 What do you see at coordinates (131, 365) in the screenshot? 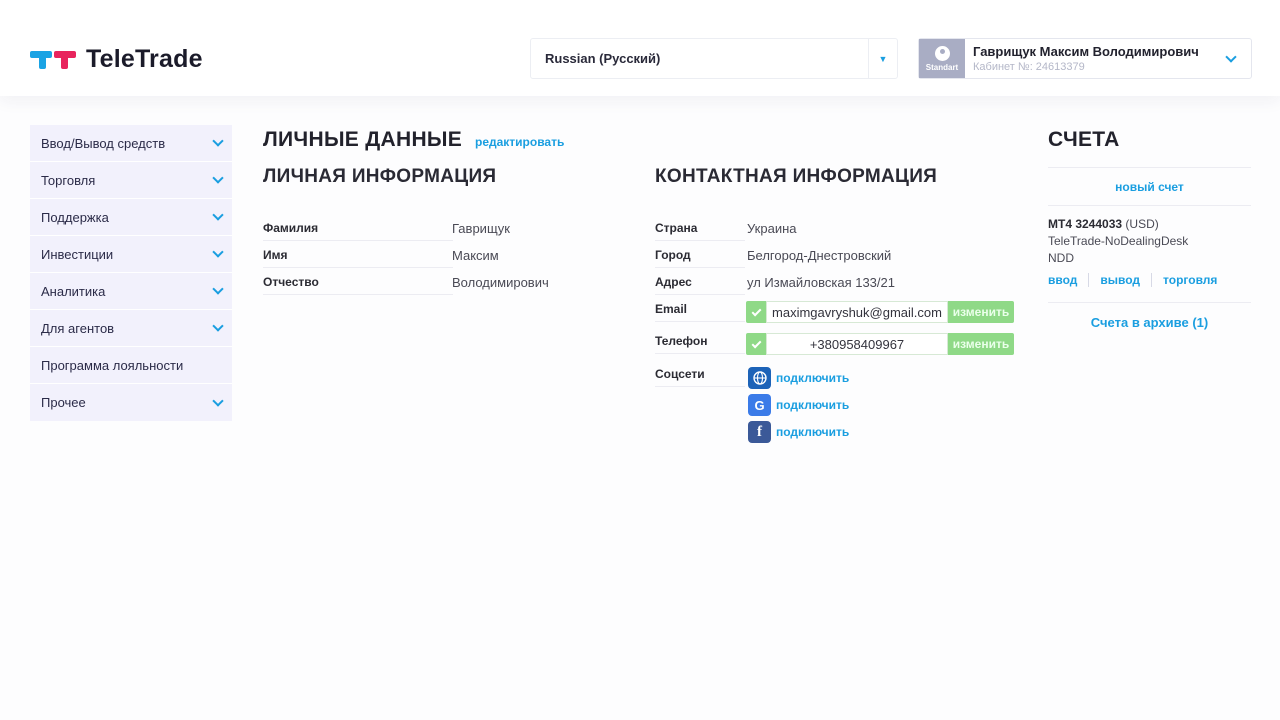
I see `sidebar-item-loyalty: Программа лояльности` at bounding box center [131, 365].